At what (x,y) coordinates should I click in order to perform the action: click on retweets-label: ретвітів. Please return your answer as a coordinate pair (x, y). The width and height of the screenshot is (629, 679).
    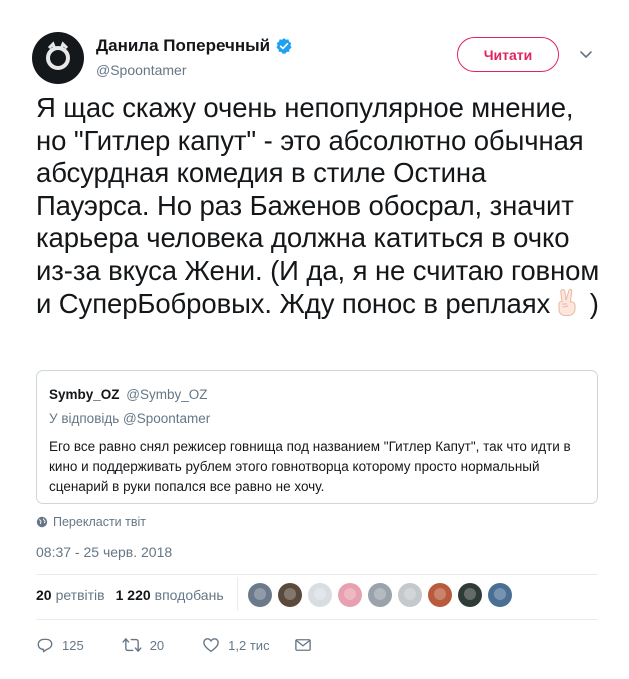
    Looking at the image, I should click on (80, 595).